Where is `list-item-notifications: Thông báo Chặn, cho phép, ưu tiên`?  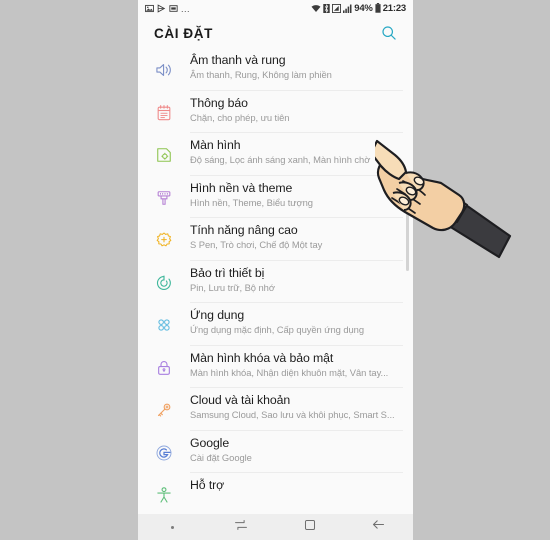 list-item-notifications: Thông báo Chặn, cho phép, ưu tiên is located at coordinates (275, 112).